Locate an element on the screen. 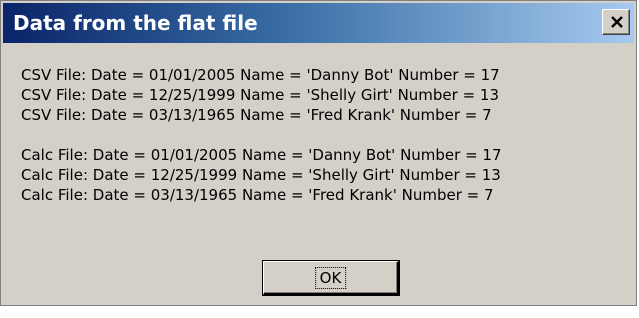 The height and width of the screenshot is (318, 639). title-bar: Data from the flat file is located at coordinates (318, 23).